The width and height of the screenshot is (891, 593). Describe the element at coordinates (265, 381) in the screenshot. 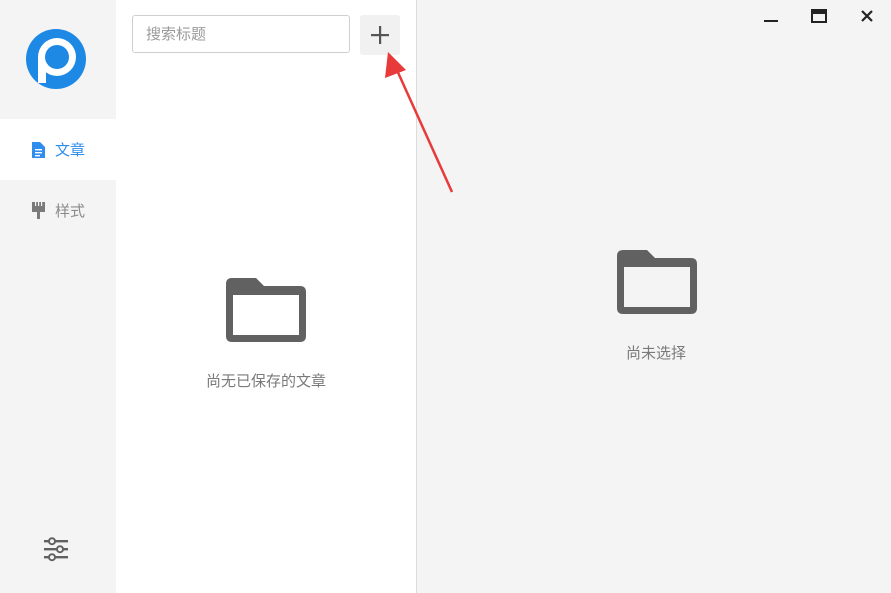

I see `empty-list-text: 尚无已保存的文章` at that location.